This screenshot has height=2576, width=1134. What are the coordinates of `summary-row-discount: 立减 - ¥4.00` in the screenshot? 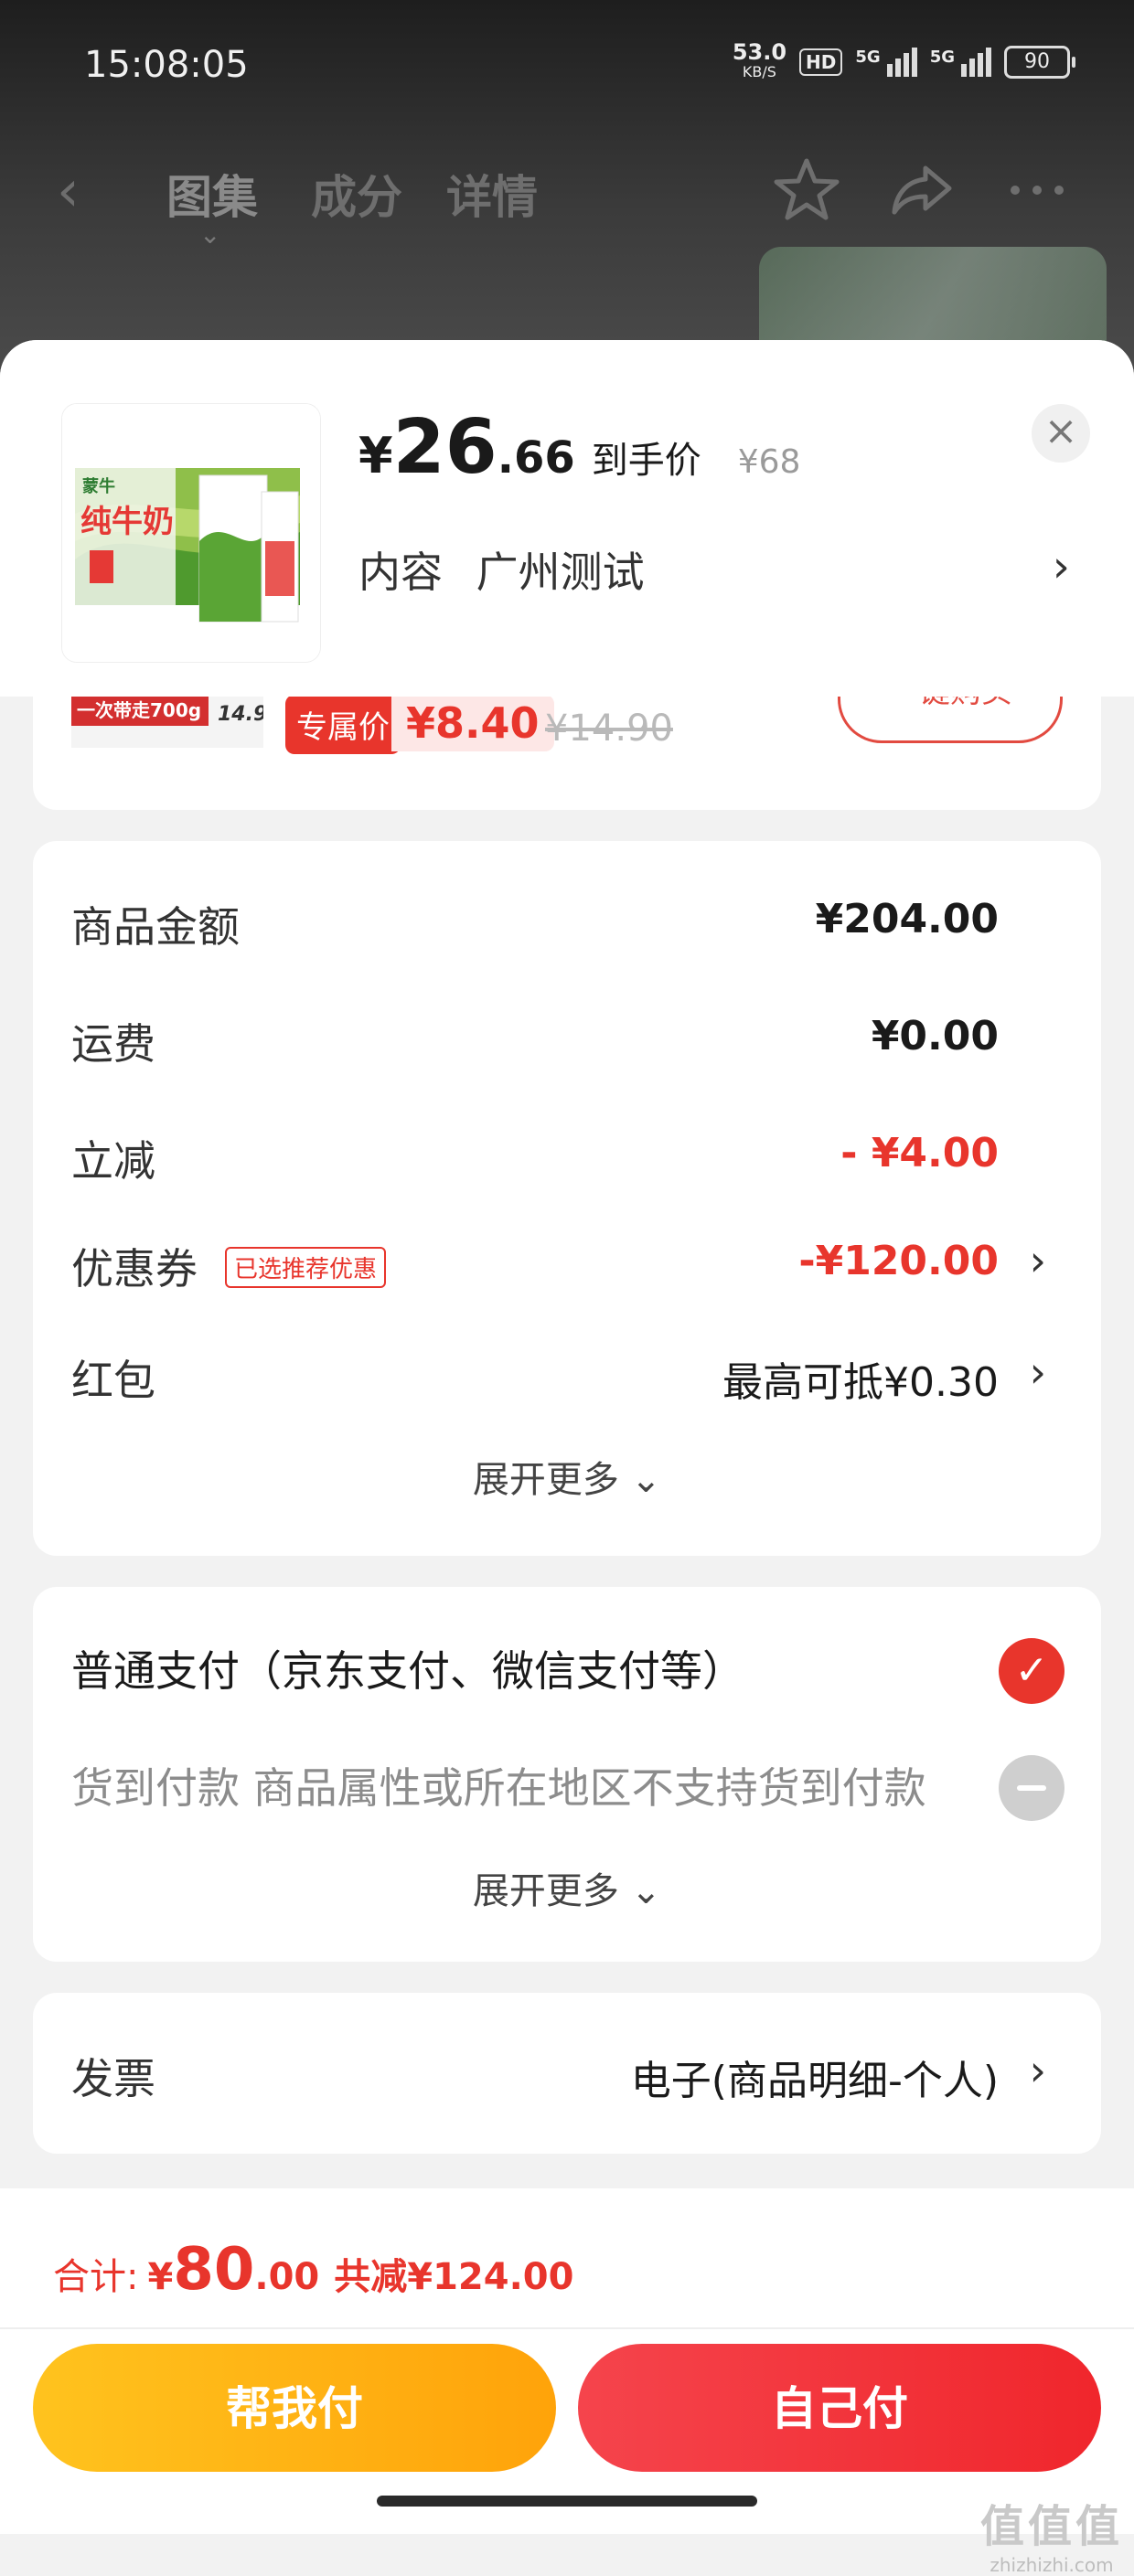 It's located at (535, 1158).